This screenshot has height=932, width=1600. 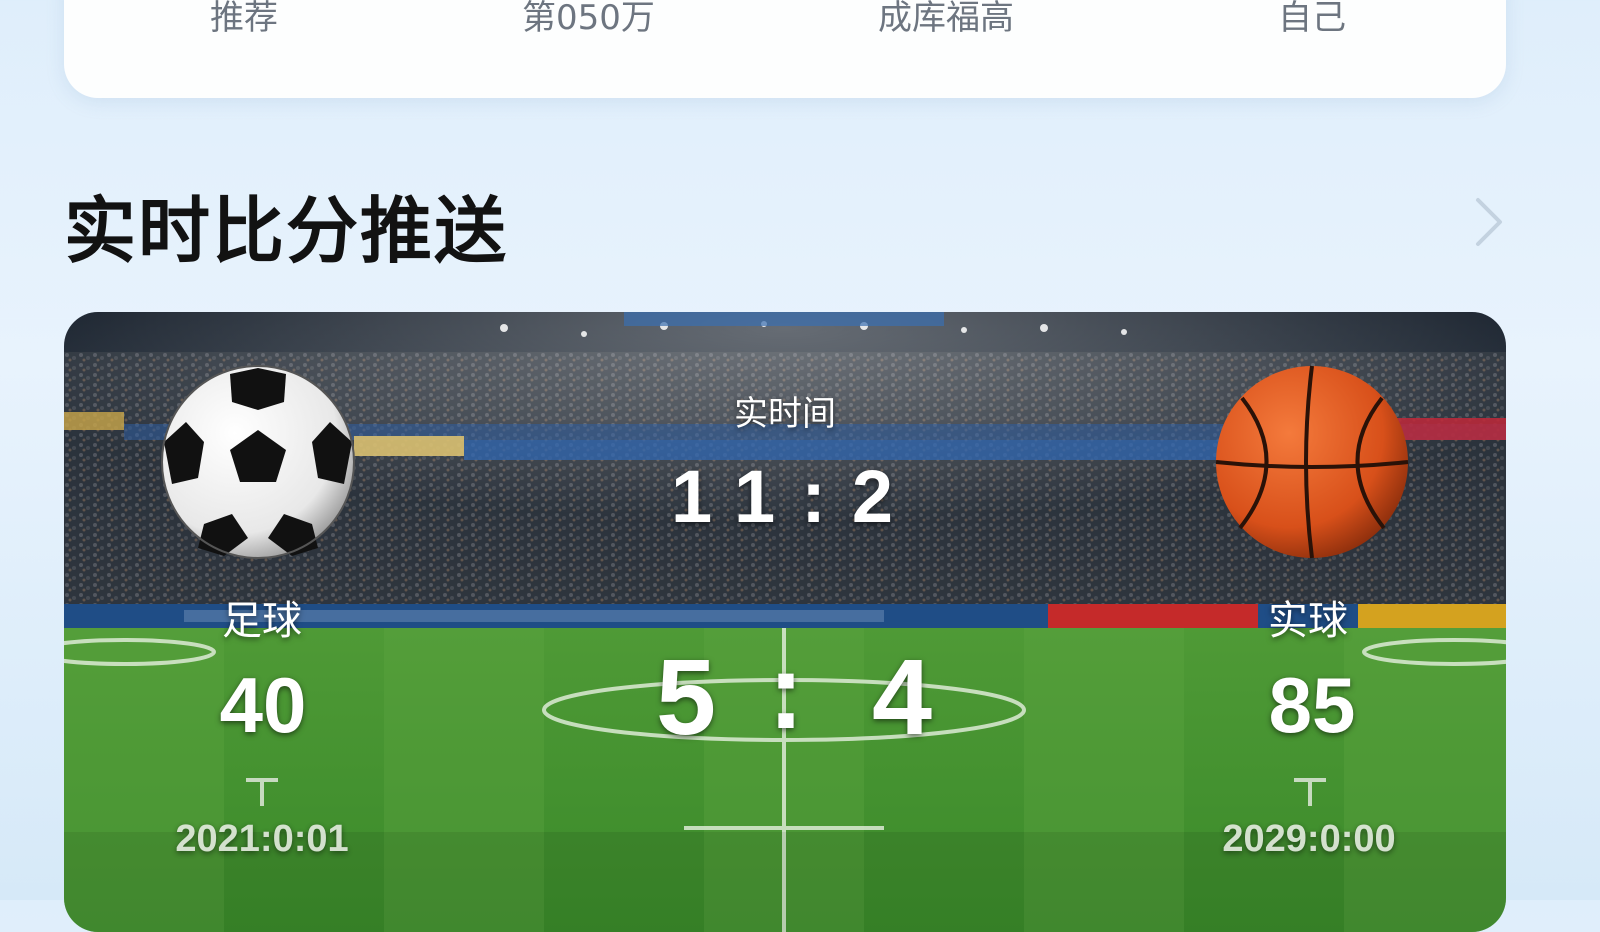 I want to click on tab-second: 第050万, so click(x=588, y=19).